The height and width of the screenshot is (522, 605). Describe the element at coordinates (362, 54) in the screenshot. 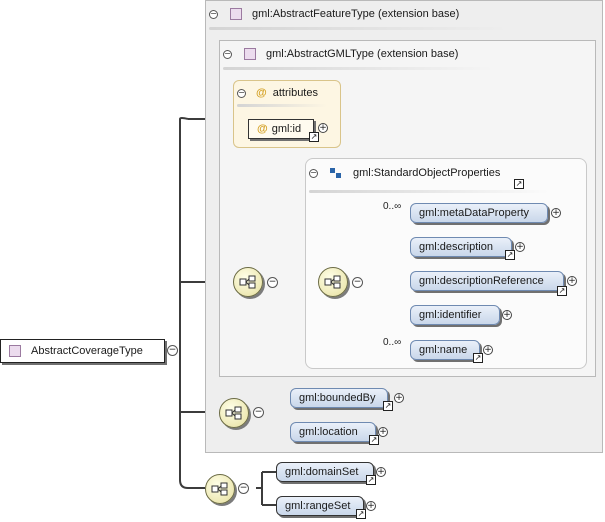

I see `gml-type-title: gml:AbstractGMLType (extension base)` at that location.